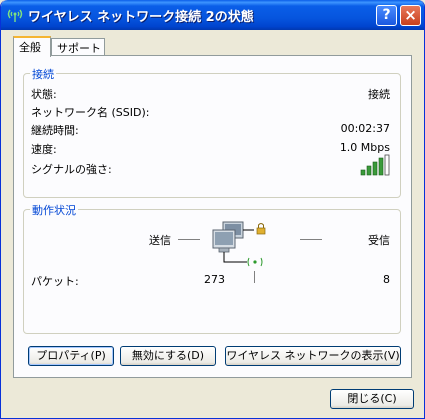 Image resolution: width=425 pixels, height=419 pixels. I want to click on title-bar: ワイヤレス ネットワーク接続 2の状態 ? ×, so click(212, 15).